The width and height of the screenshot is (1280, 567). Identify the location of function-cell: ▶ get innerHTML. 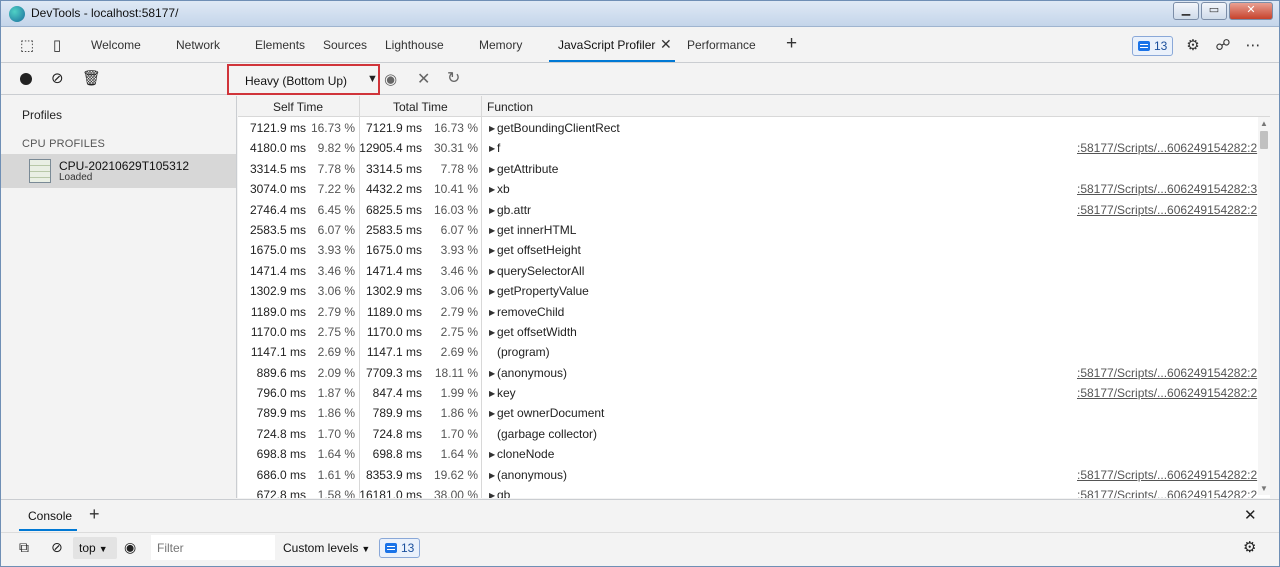
(532, 230).